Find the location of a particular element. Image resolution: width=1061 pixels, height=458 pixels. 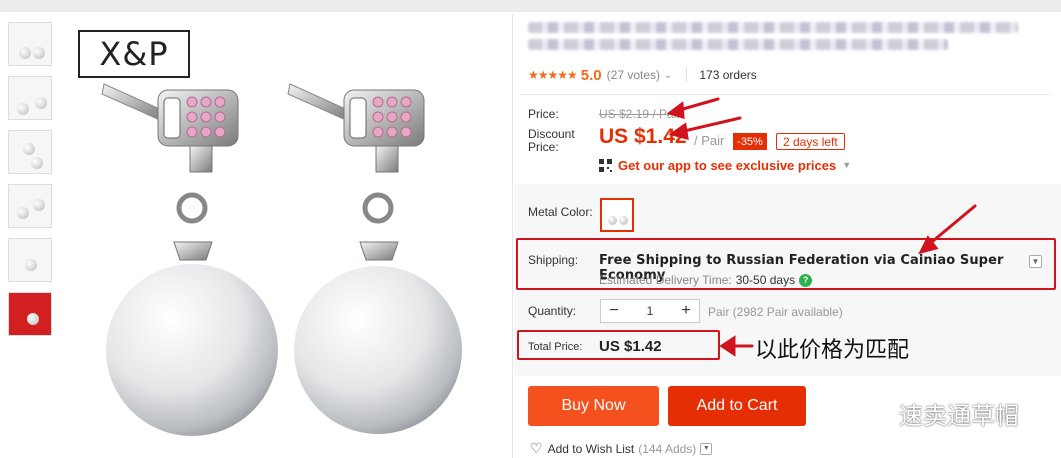

buy-now-button: Buy Now is located at coordinates (593, 406).